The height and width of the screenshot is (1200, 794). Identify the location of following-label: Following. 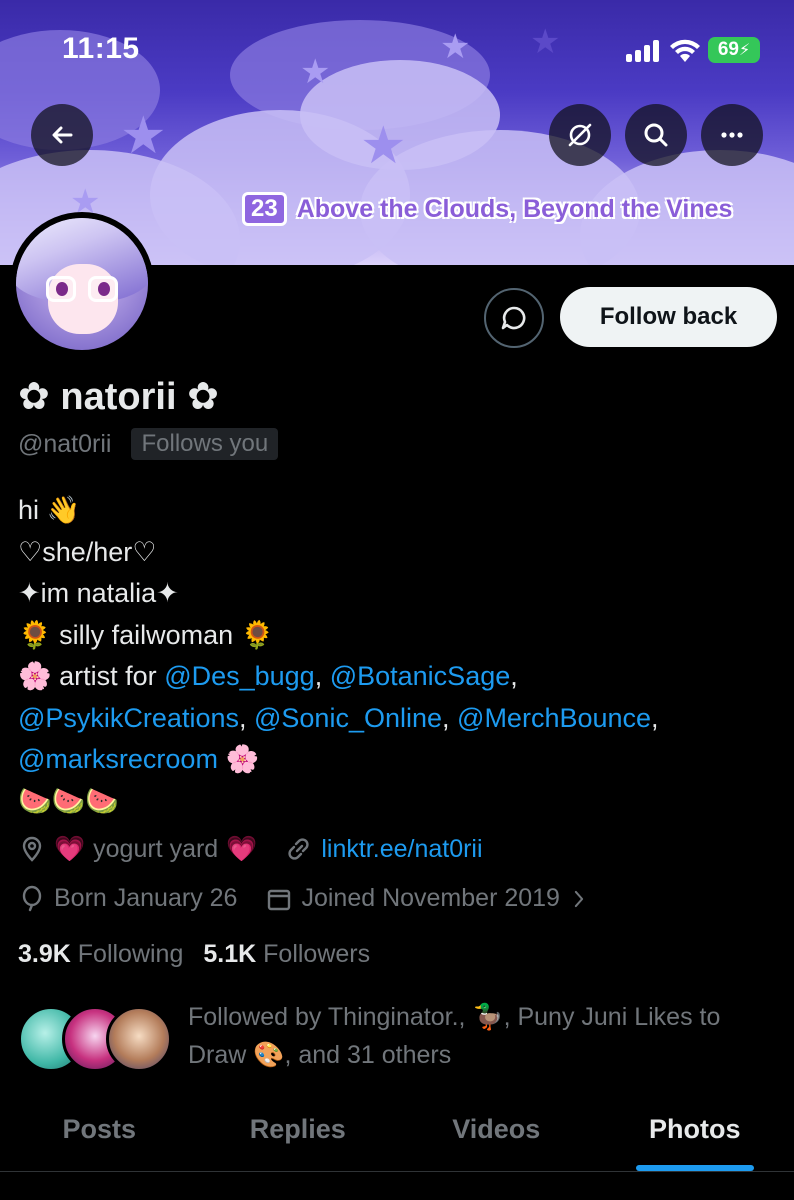
(130, 954).